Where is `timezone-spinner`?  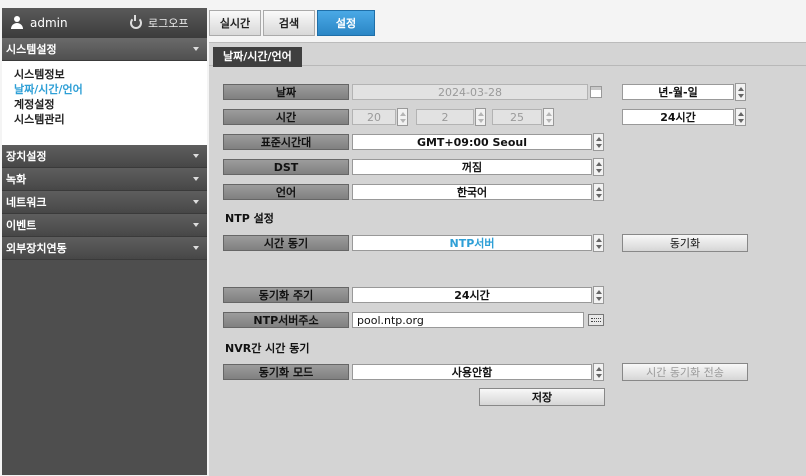
timezone-spinner is located at coordinates (598, 142).